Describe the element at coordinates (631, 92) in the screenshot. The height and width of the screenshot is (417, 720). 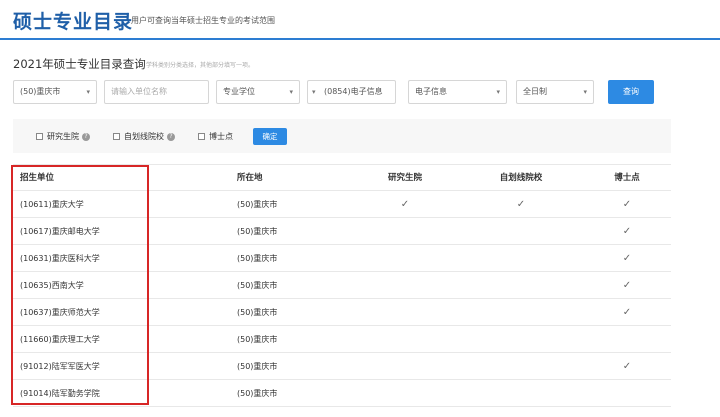
I see `search-button: 查询` at that location.